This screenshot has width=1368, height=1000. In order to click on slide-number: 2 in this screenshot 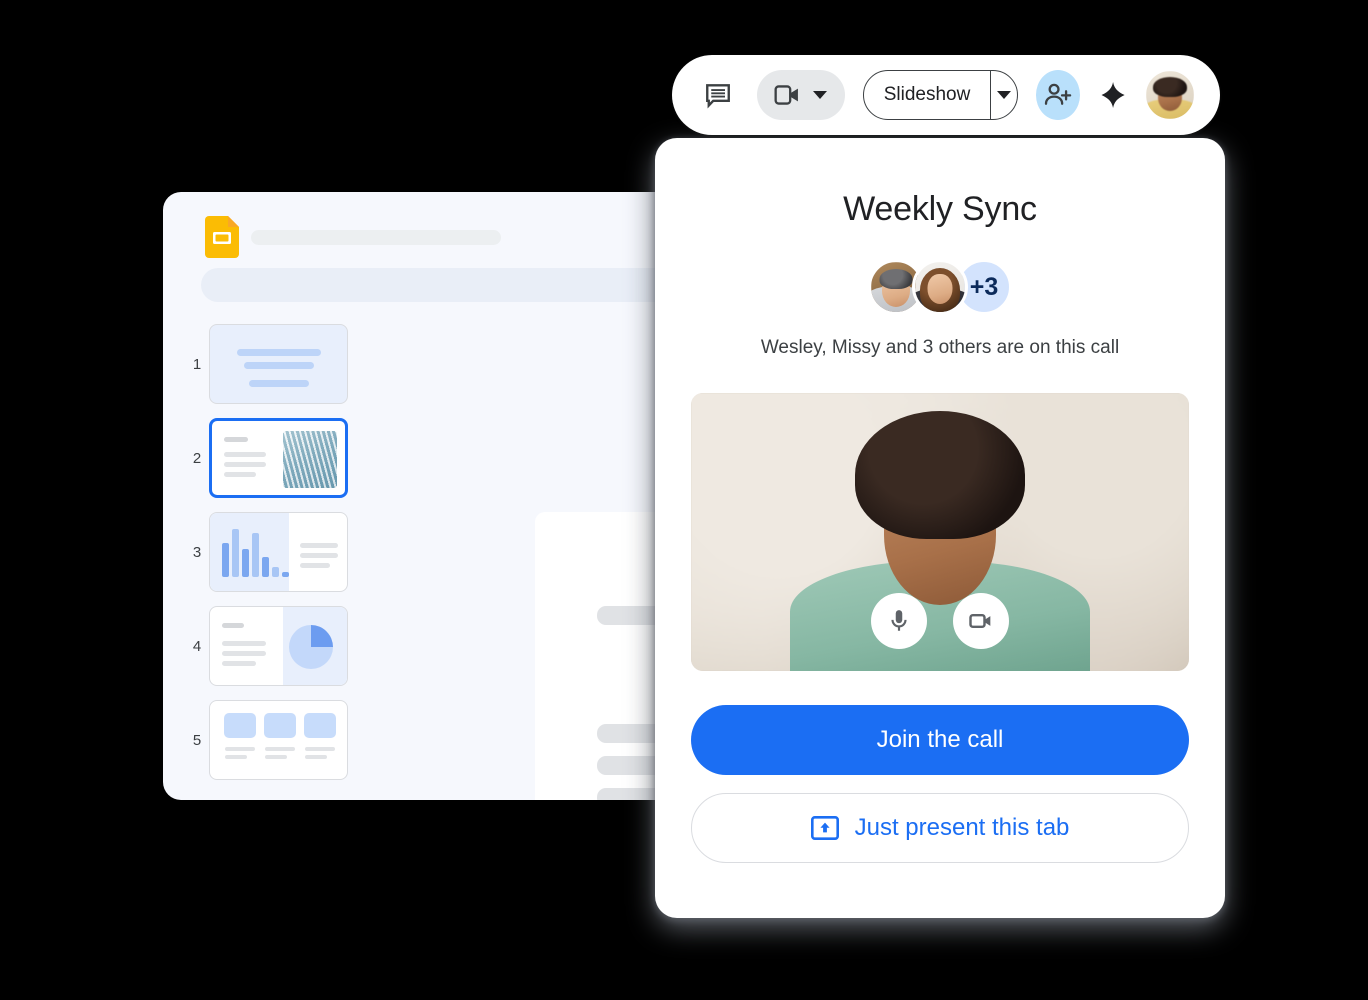, I will do `click(197, 458)`.